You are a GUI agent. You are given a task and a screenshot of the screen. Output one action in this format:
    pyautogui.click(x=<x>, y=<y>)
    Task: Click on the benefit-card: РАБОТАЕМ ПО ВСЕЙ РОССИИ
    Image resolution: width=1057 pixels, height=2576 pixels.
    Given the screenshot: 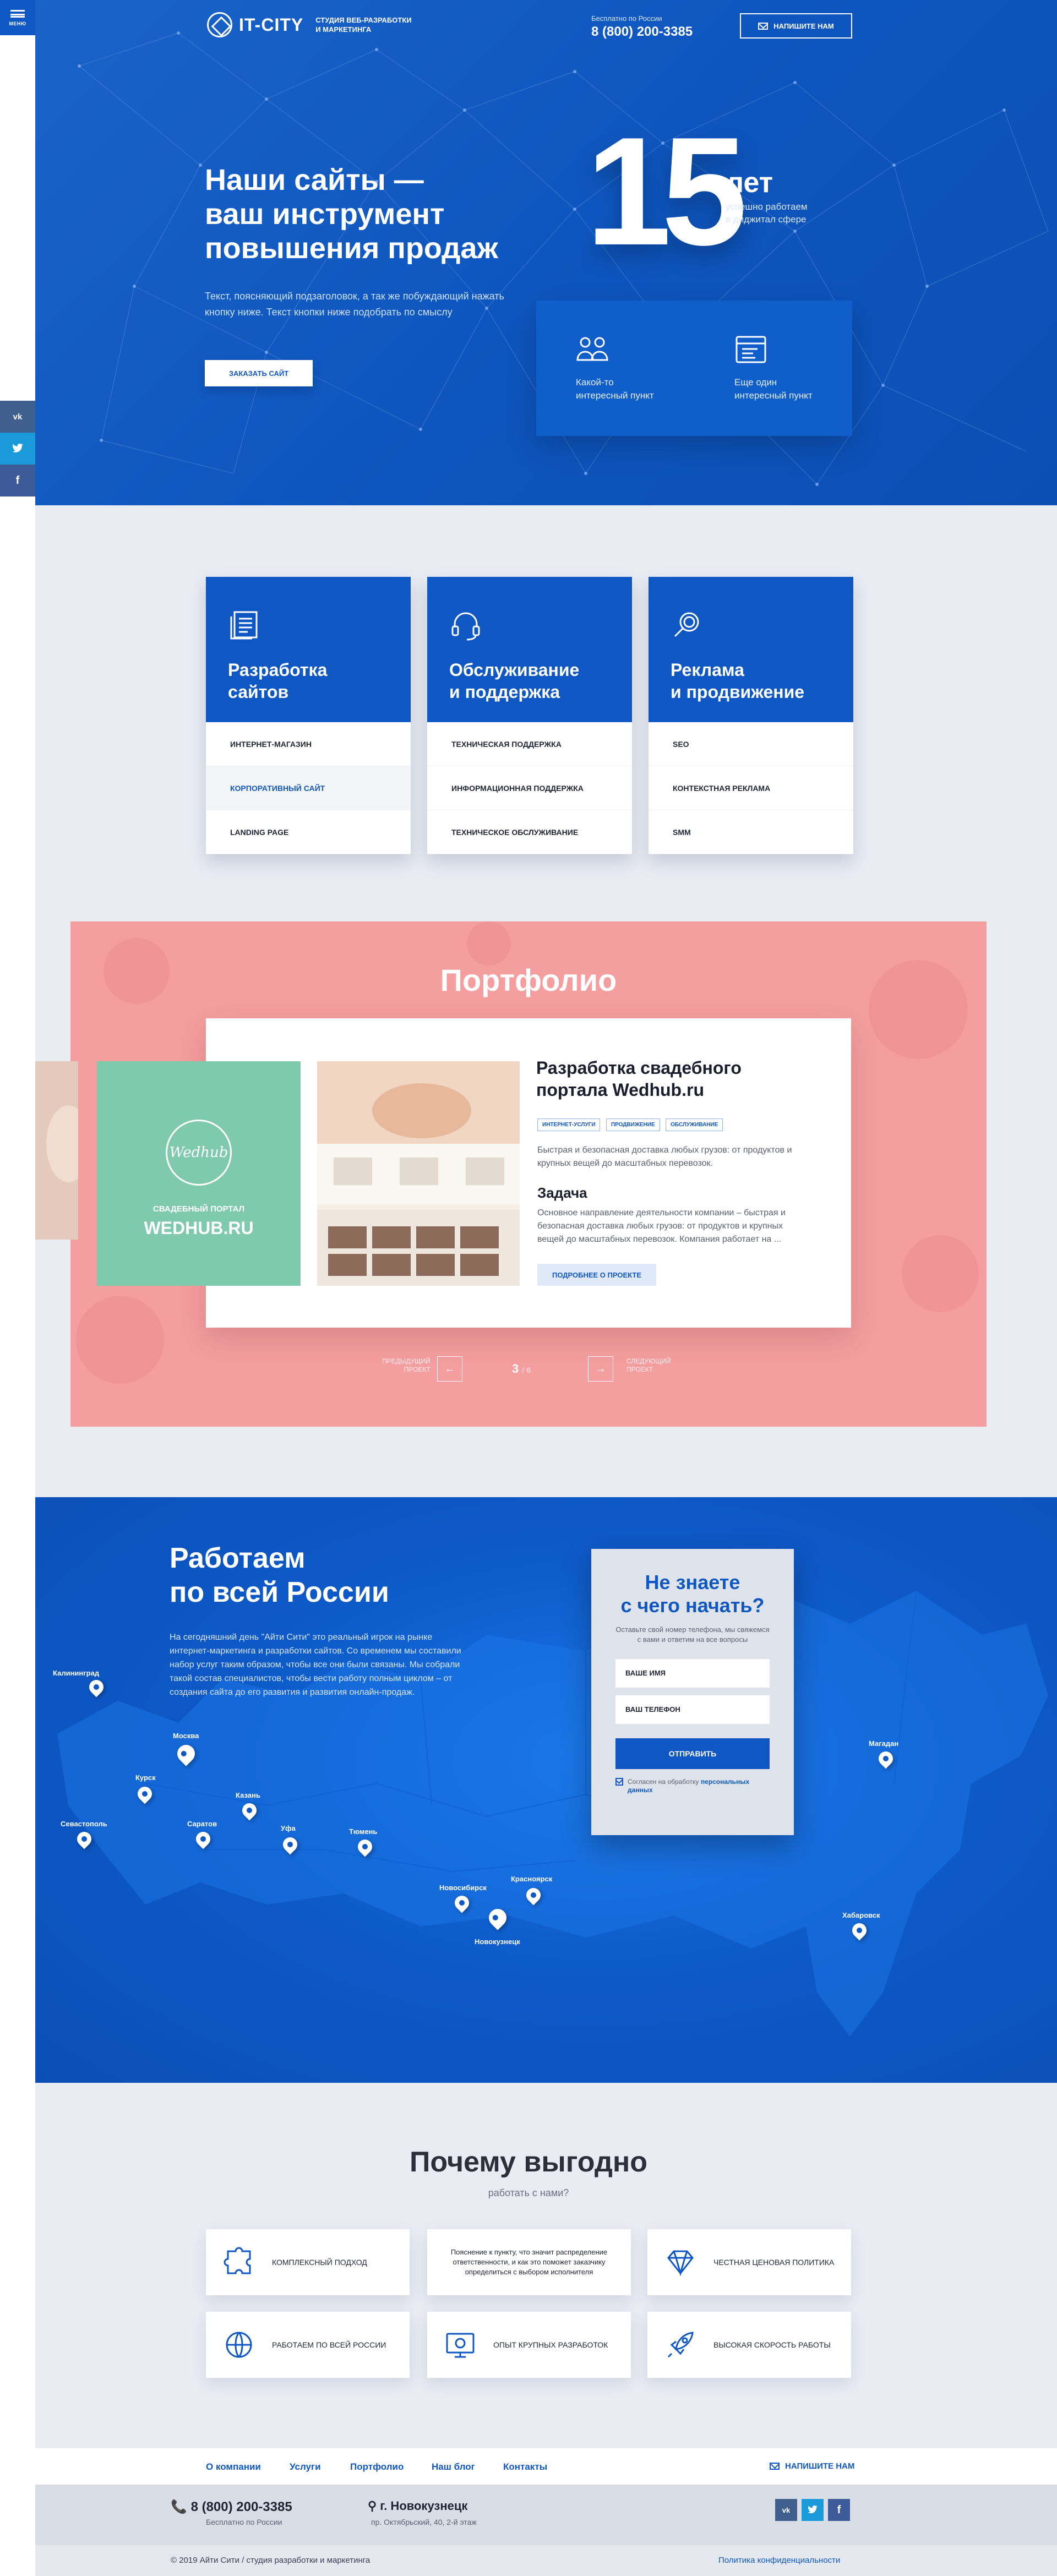 What is the action you would take?
    pyautogui.click(x=308, y=2345)
    